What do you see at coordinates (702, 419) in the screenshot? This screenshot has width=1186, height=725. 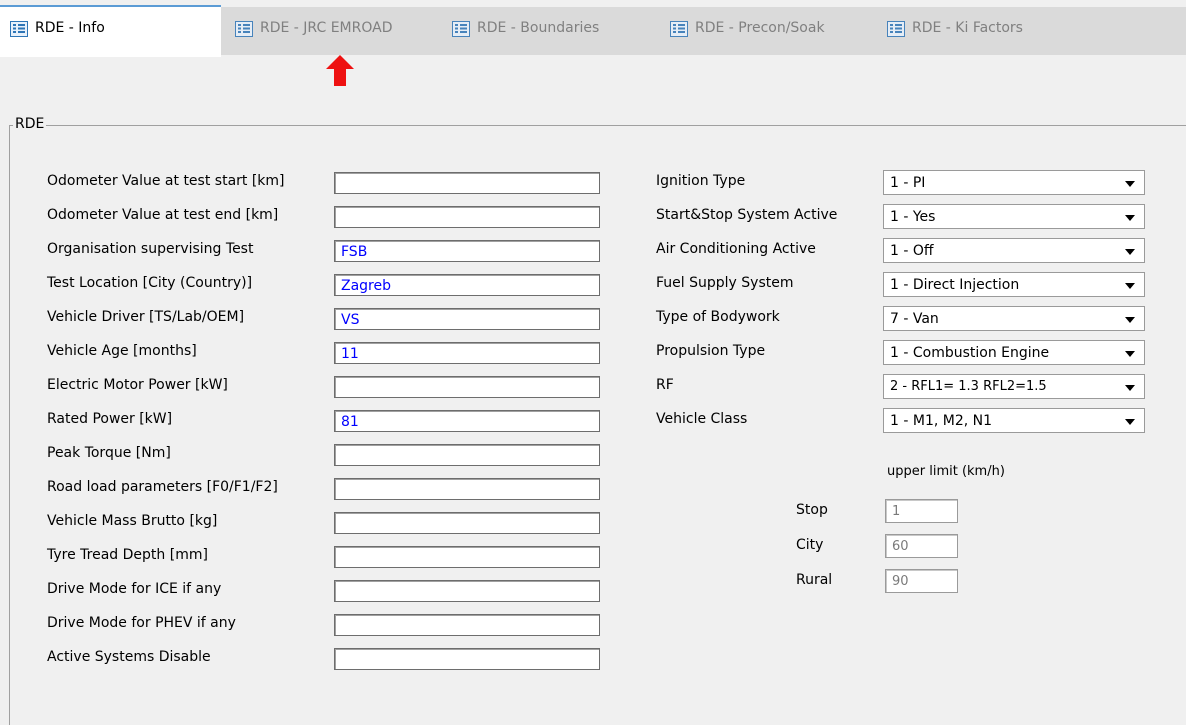 I see `vehicle-class-label: Vehicle Class` at bounding box center [702, 419].